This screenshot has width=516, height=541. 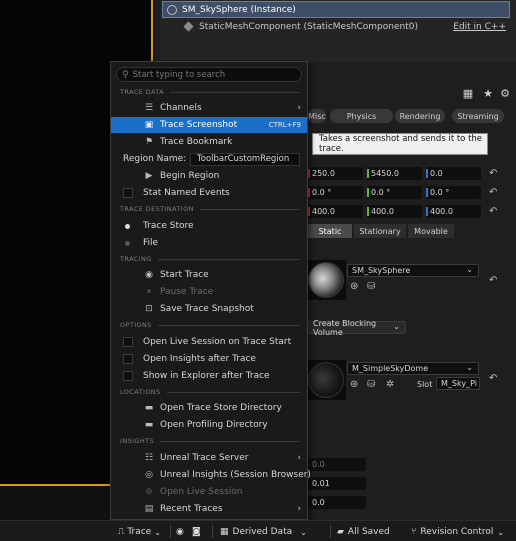 What do you see at coordinates (149, 108) in the screenshot?
I see `channels-icon: ☰` at bounding box center [149, 108].